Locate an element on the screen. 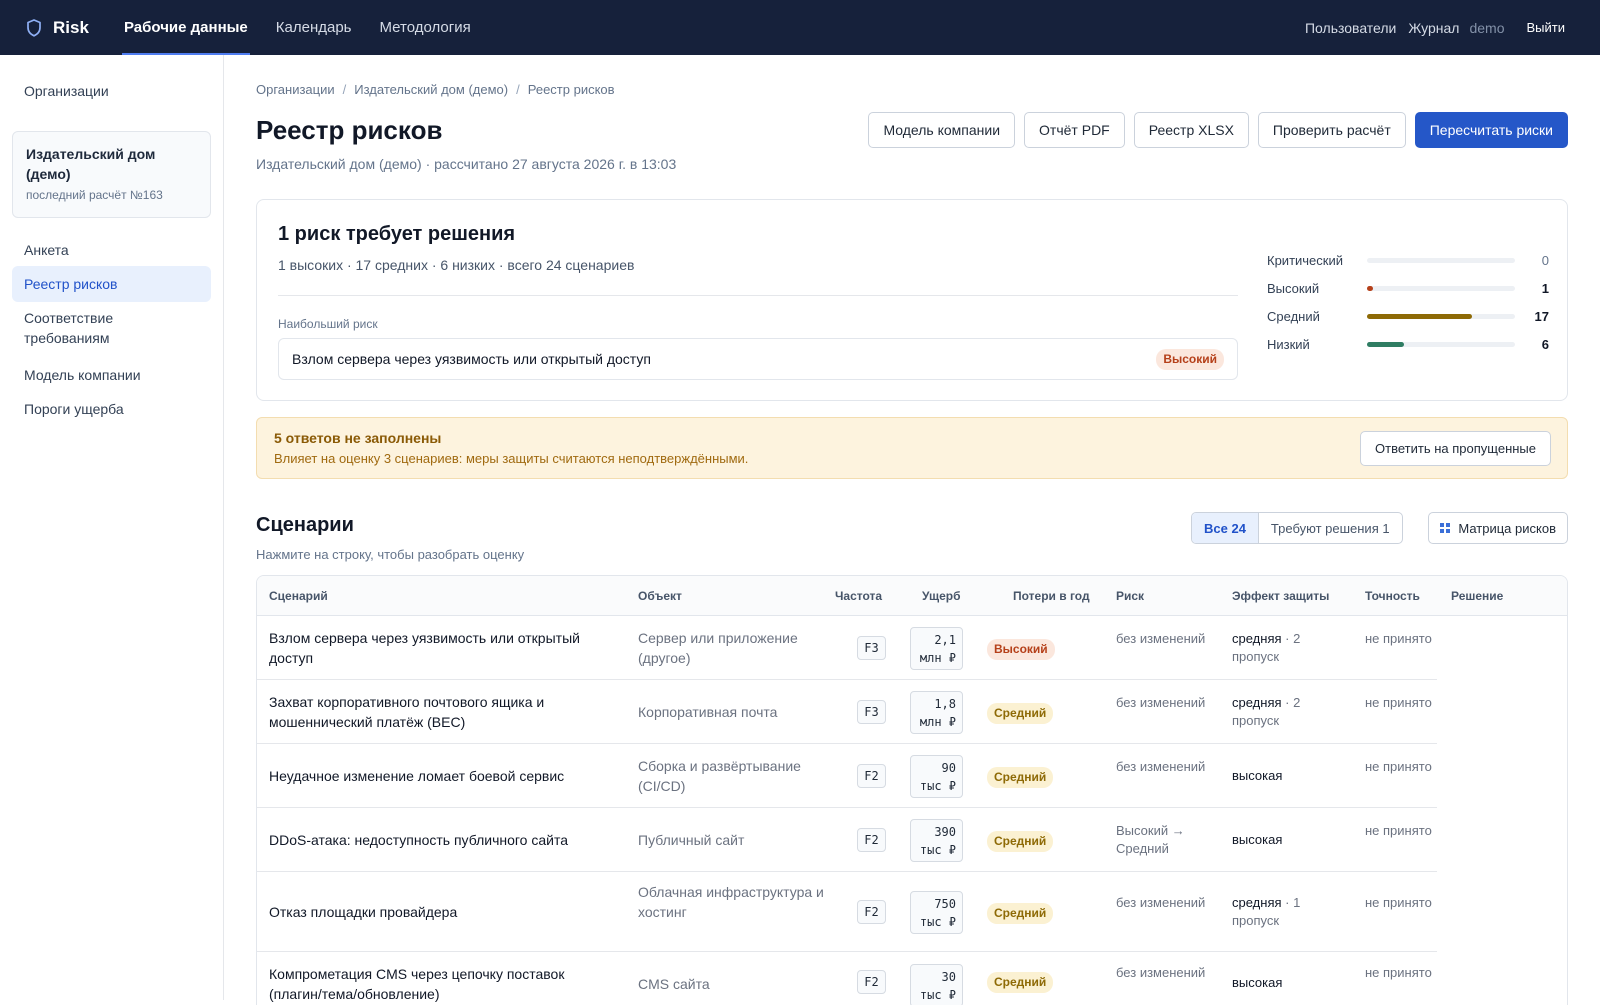  col-object: Объект is located at coordinates (660, 596).